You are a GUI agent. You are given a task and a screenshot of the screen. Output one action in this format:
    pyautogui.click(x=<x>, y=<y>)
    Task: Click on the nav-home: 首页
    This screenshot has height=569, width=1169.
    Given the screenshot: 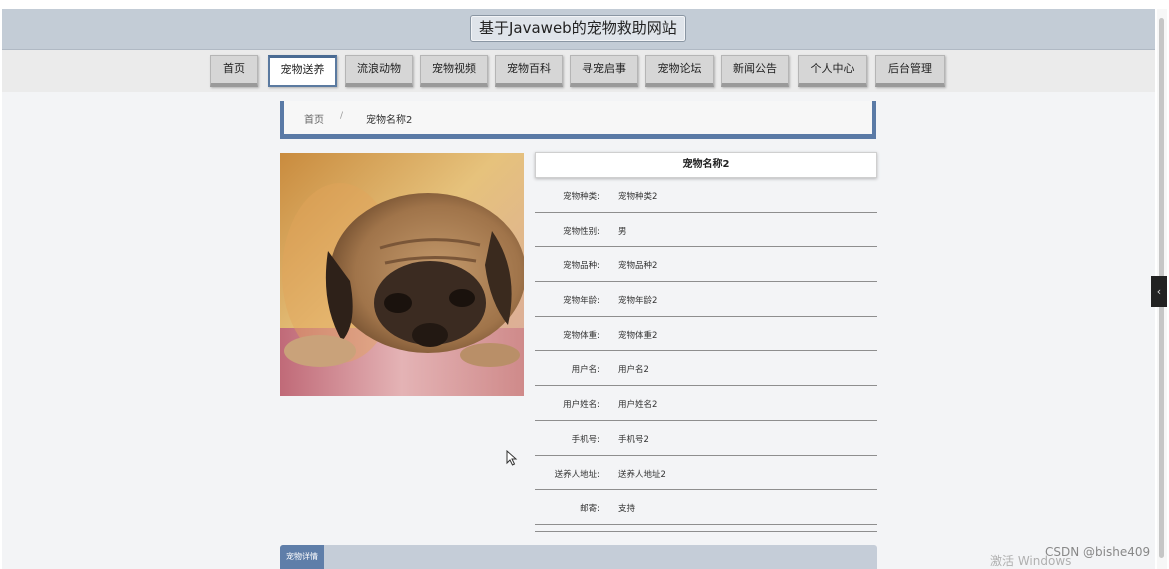 What is the action you would take?
    pyautogui.click(x=234, y=71)
    